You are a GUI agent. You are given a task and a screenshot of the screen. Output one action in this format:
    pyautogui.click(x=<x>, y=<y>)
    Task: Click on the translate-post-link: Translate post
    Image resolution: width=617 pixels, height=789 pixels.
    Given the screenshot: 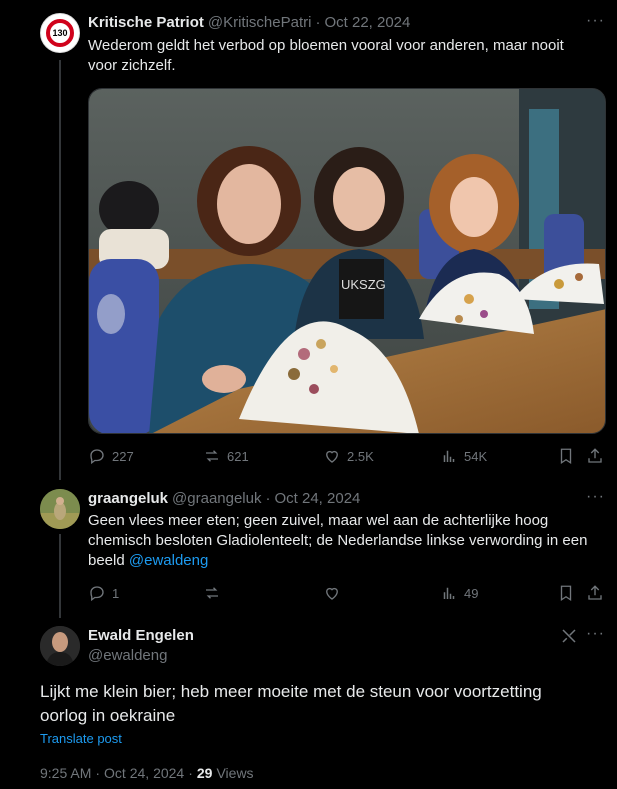 What is the action you would take?
    pyautogui.click(x=81, y=738)
    